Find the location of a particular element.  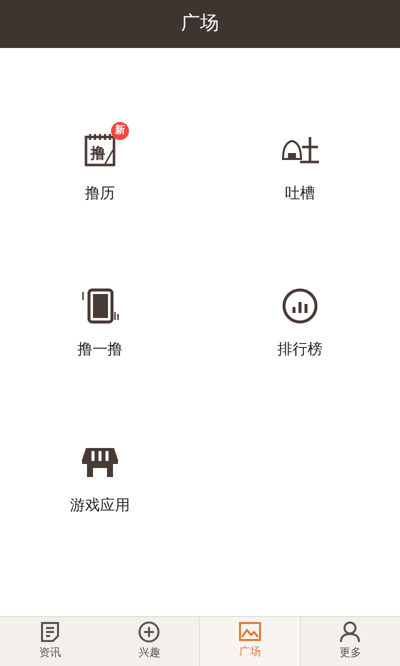

document-icon is located at coordinates (50, 632).